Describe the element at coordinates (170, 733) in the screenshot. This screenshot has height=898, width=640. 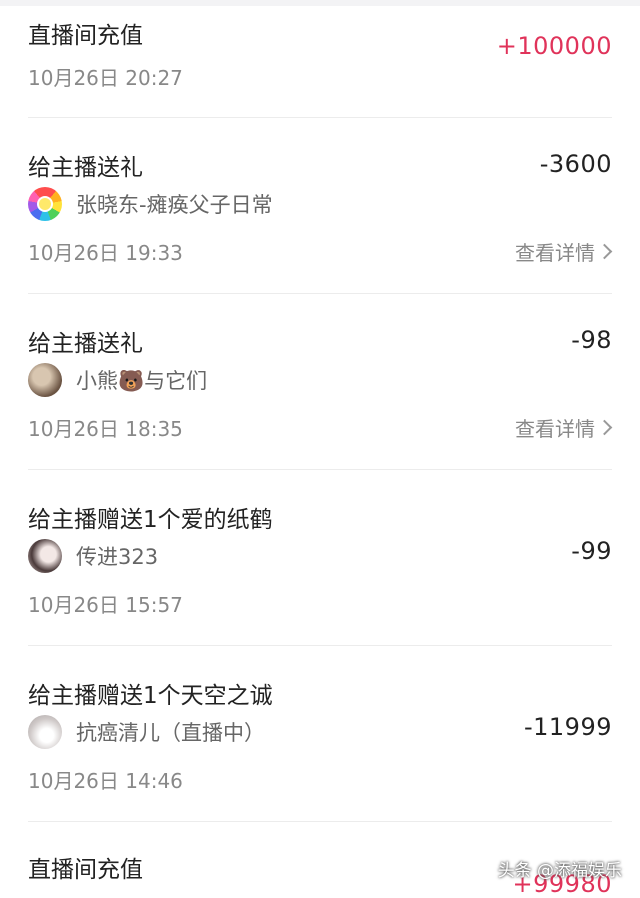
I see `streamer-name: 抗癌清儿（直播中）` at that location.